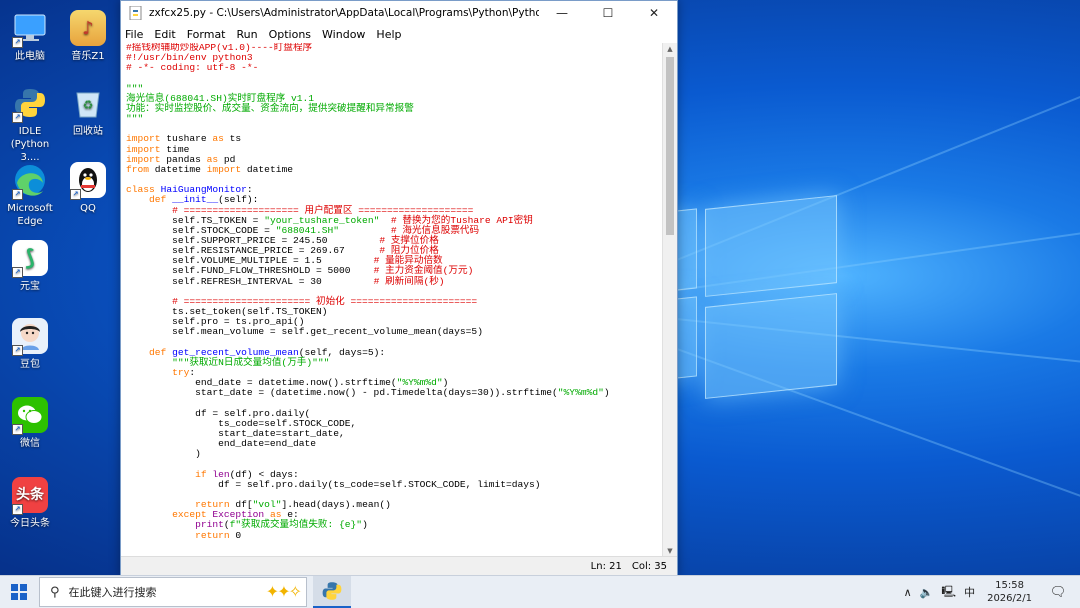  I want to click on music-folder-icon: ♪, so click(88, 28).